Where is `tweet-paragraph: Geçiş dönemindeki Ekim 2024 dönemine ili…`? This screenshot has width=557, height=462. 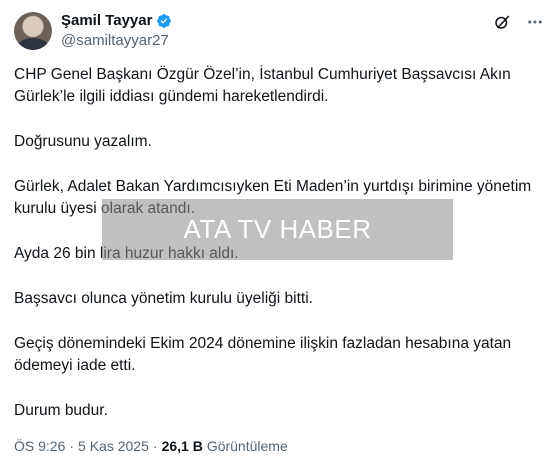 tweet-paragraph: Geçiş dönemindeki Ekim 2024 dönemine ili… is located at coordinates (263, 354).